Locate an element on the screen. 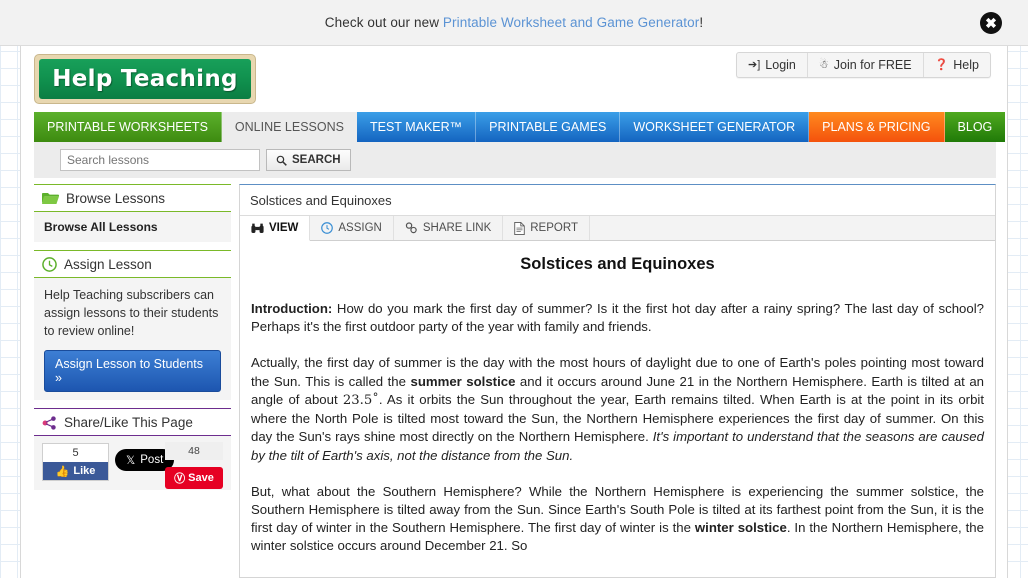  close-icon: ✖ is located at coordinates (991, 23).